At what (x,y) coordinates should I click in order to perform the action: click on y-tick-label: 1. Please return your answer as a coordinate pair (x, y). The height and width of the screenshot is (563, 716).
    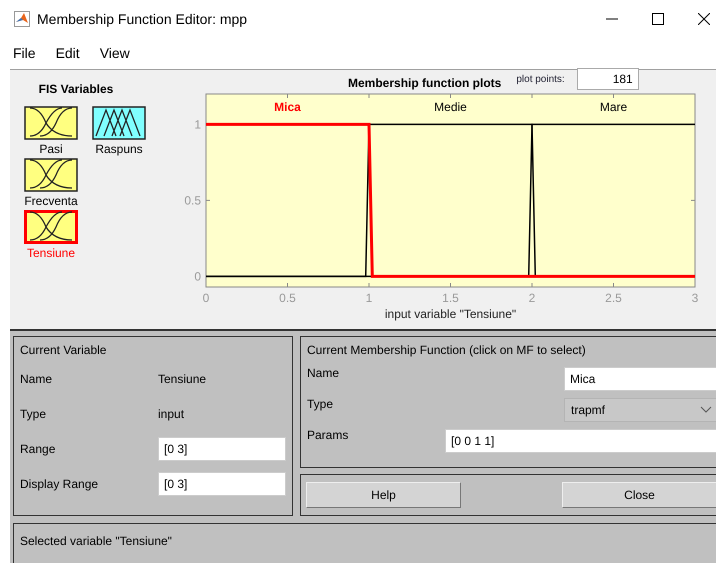
    Looking at the image, I should click on (197, 123).